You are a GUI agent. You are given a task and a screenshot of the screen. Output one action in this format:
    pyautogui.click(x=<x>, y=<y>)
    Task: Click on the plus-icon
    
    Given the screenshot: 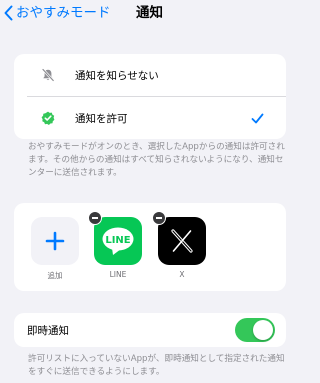 What is the action you would take?
    pyautogui.click(x=55, y=241)
    